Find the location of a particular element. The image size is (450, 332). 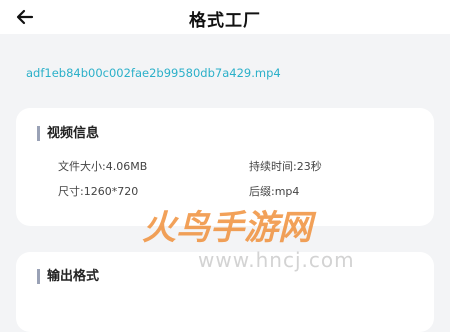

dimensions-text: 尺寸:1260*720 is located at coordinates (98, 191).